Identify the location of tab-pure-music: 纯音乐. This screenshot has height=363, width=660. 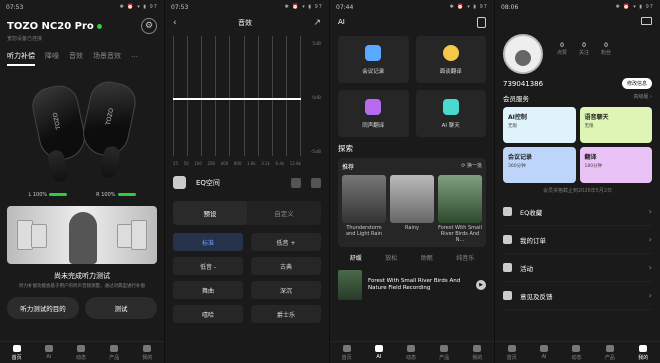
(465, 257).